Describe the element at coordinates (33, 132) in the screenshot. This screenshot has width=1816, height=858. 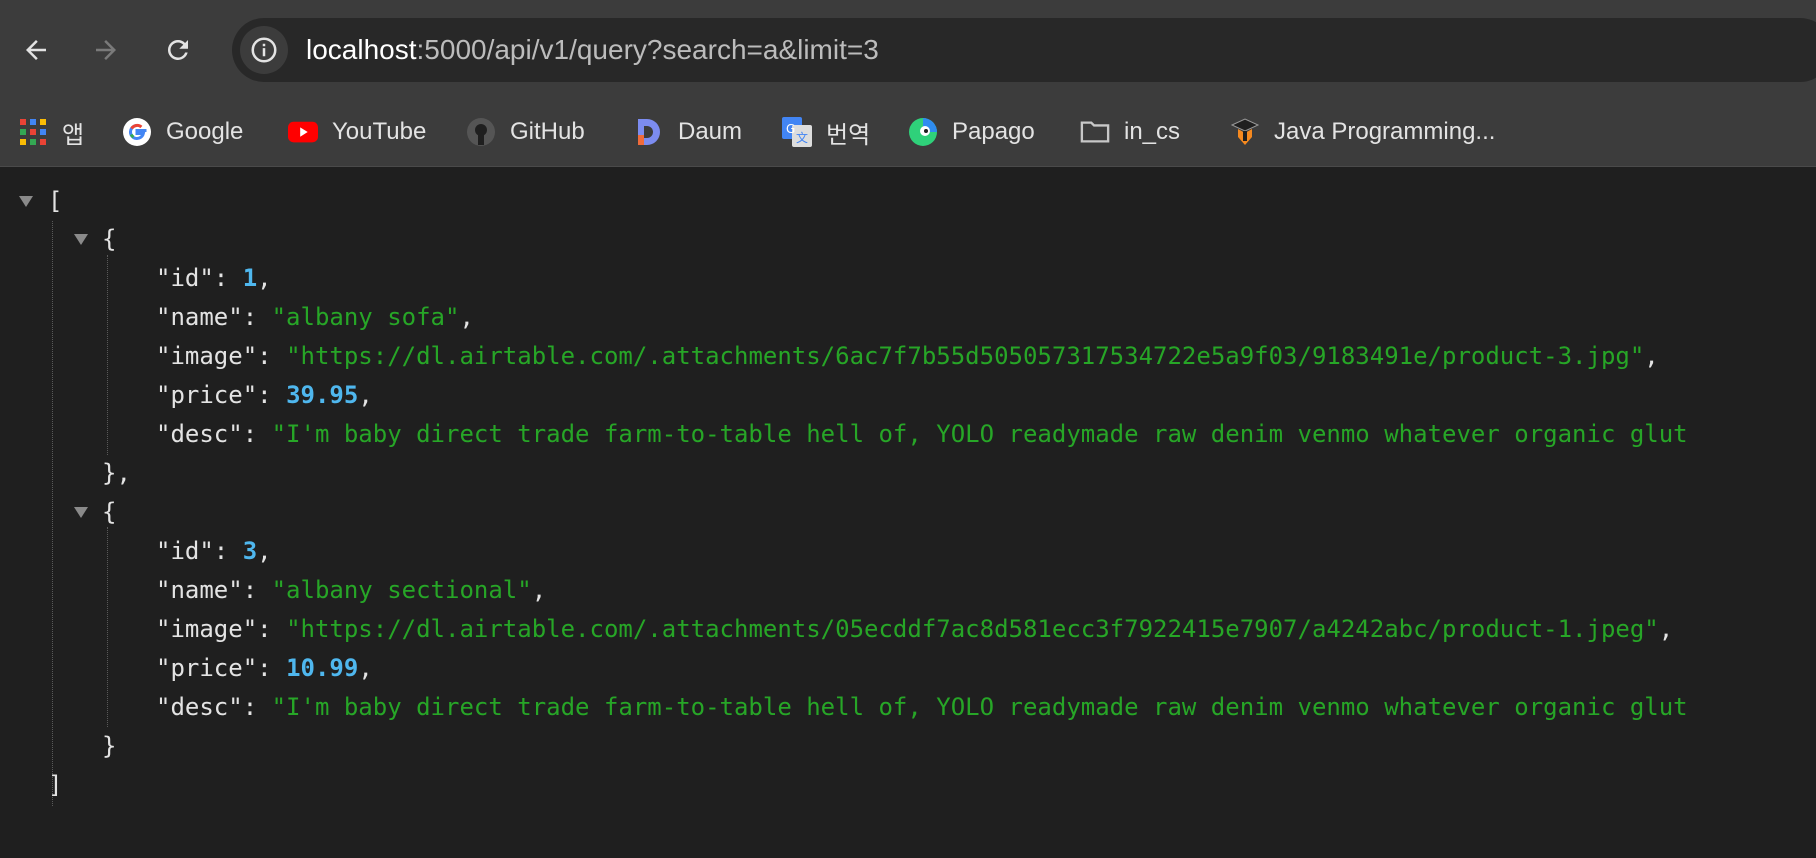
I see `apps-grid-icon` at that location.